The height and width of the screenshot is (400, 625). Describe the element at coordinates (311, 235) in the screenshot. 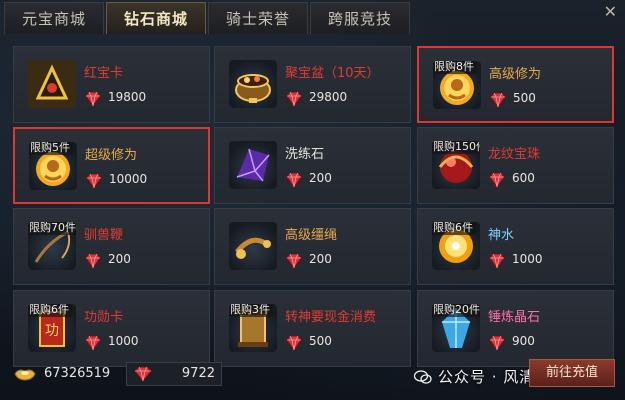

I see `item-name: 高级缰绳` at that location.